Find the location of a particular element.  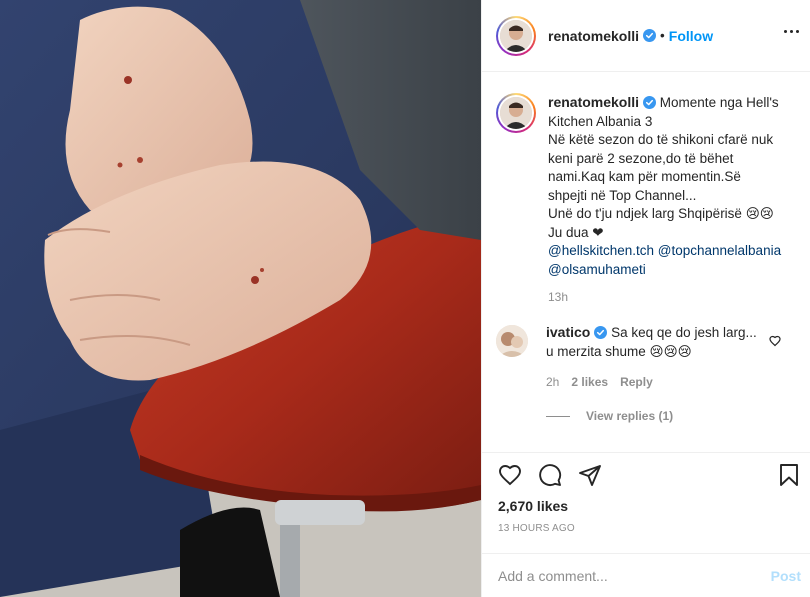

author-username: renatomekolli is located at coordinates (593, 36).